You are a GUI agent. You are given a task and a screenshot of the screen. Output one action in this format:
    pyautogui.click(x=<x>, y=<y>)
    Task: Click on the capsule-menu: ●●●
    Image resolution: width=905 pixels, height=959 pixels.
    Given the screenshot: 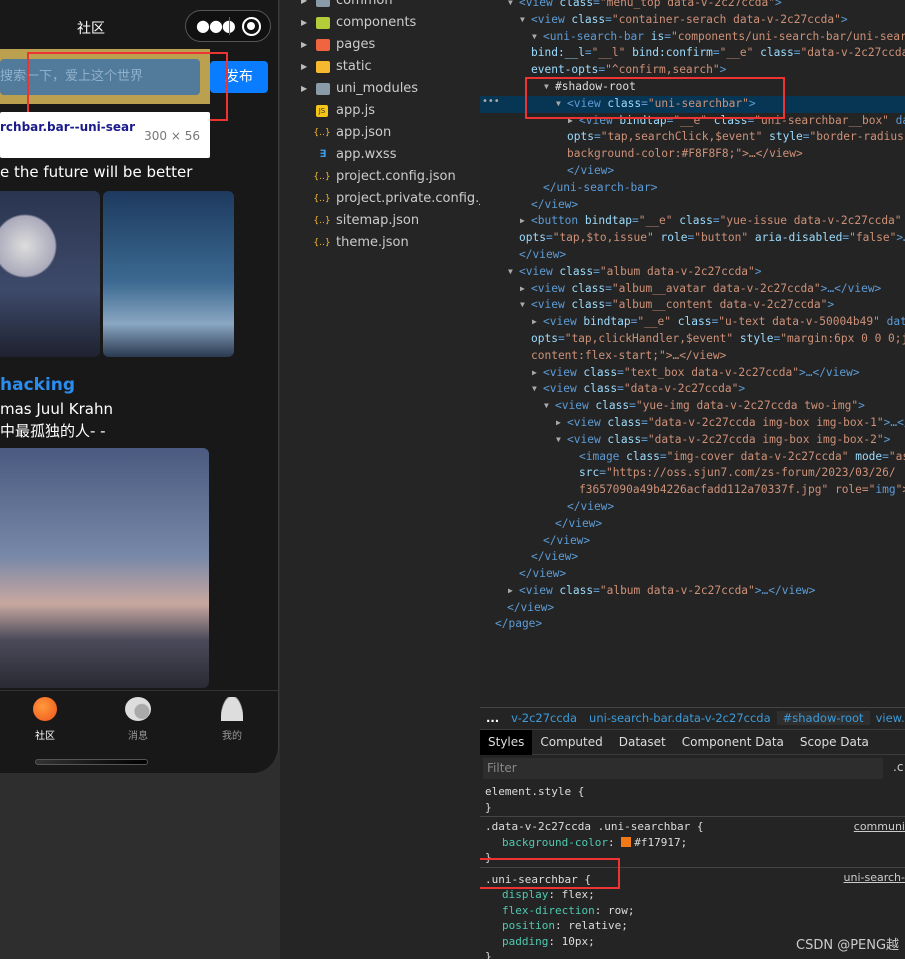 What is the action you would take?
    pyautogui.click(x=228, y=26)
    